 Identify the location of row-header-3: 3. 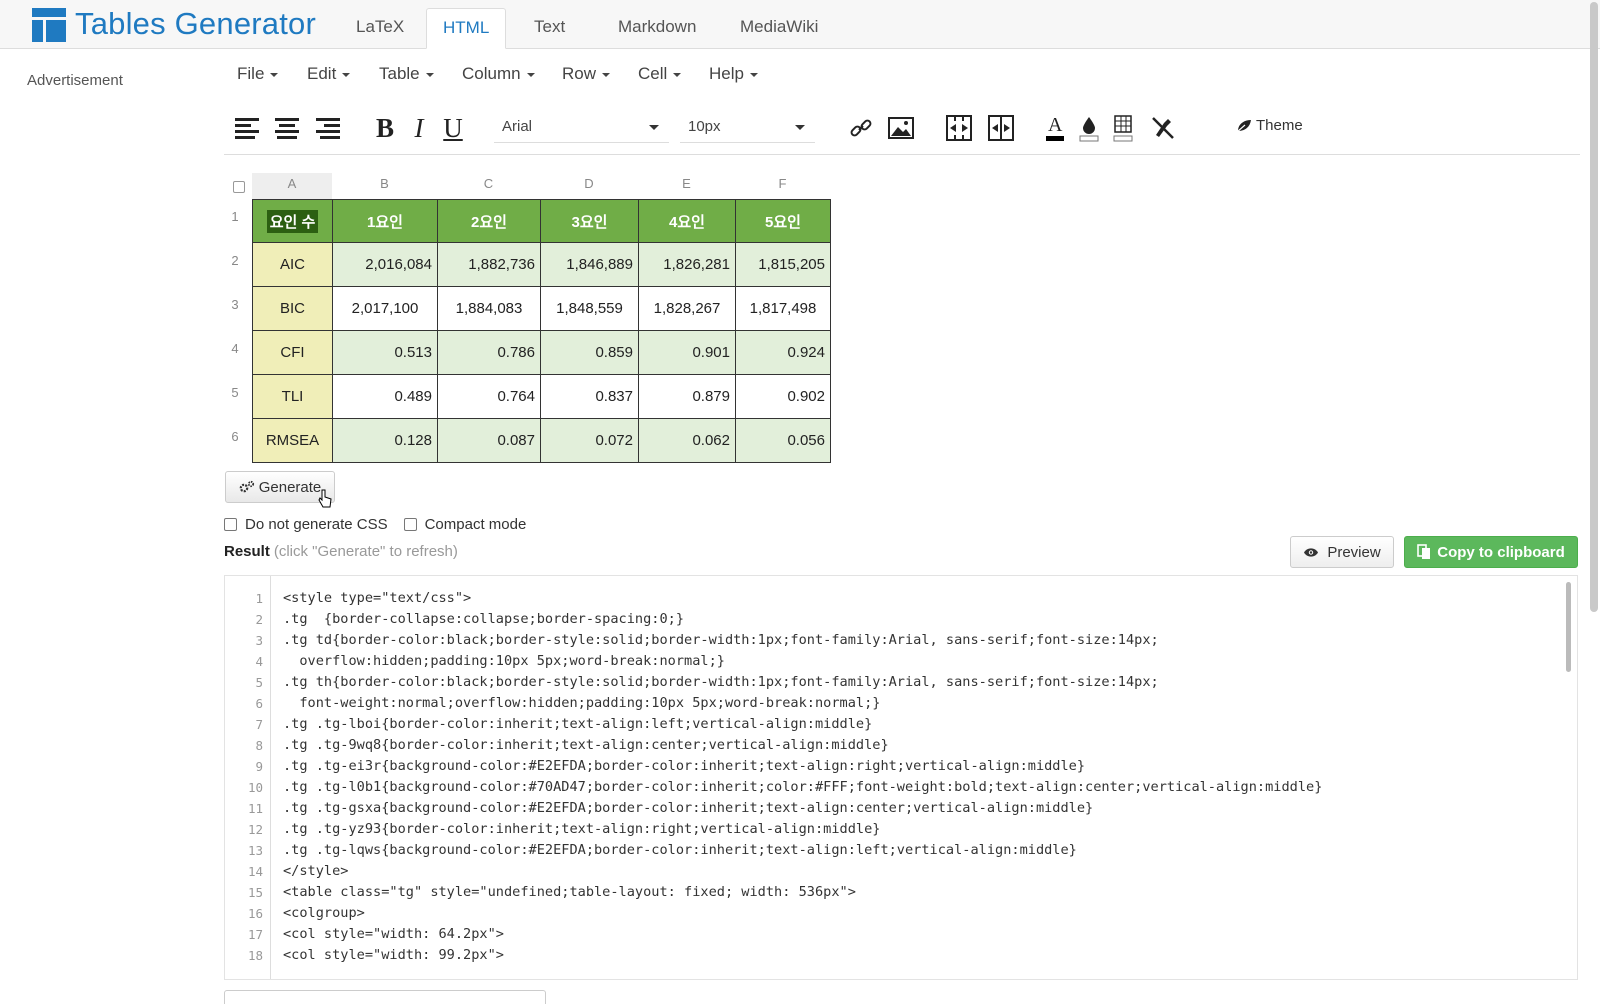
(235, 304).